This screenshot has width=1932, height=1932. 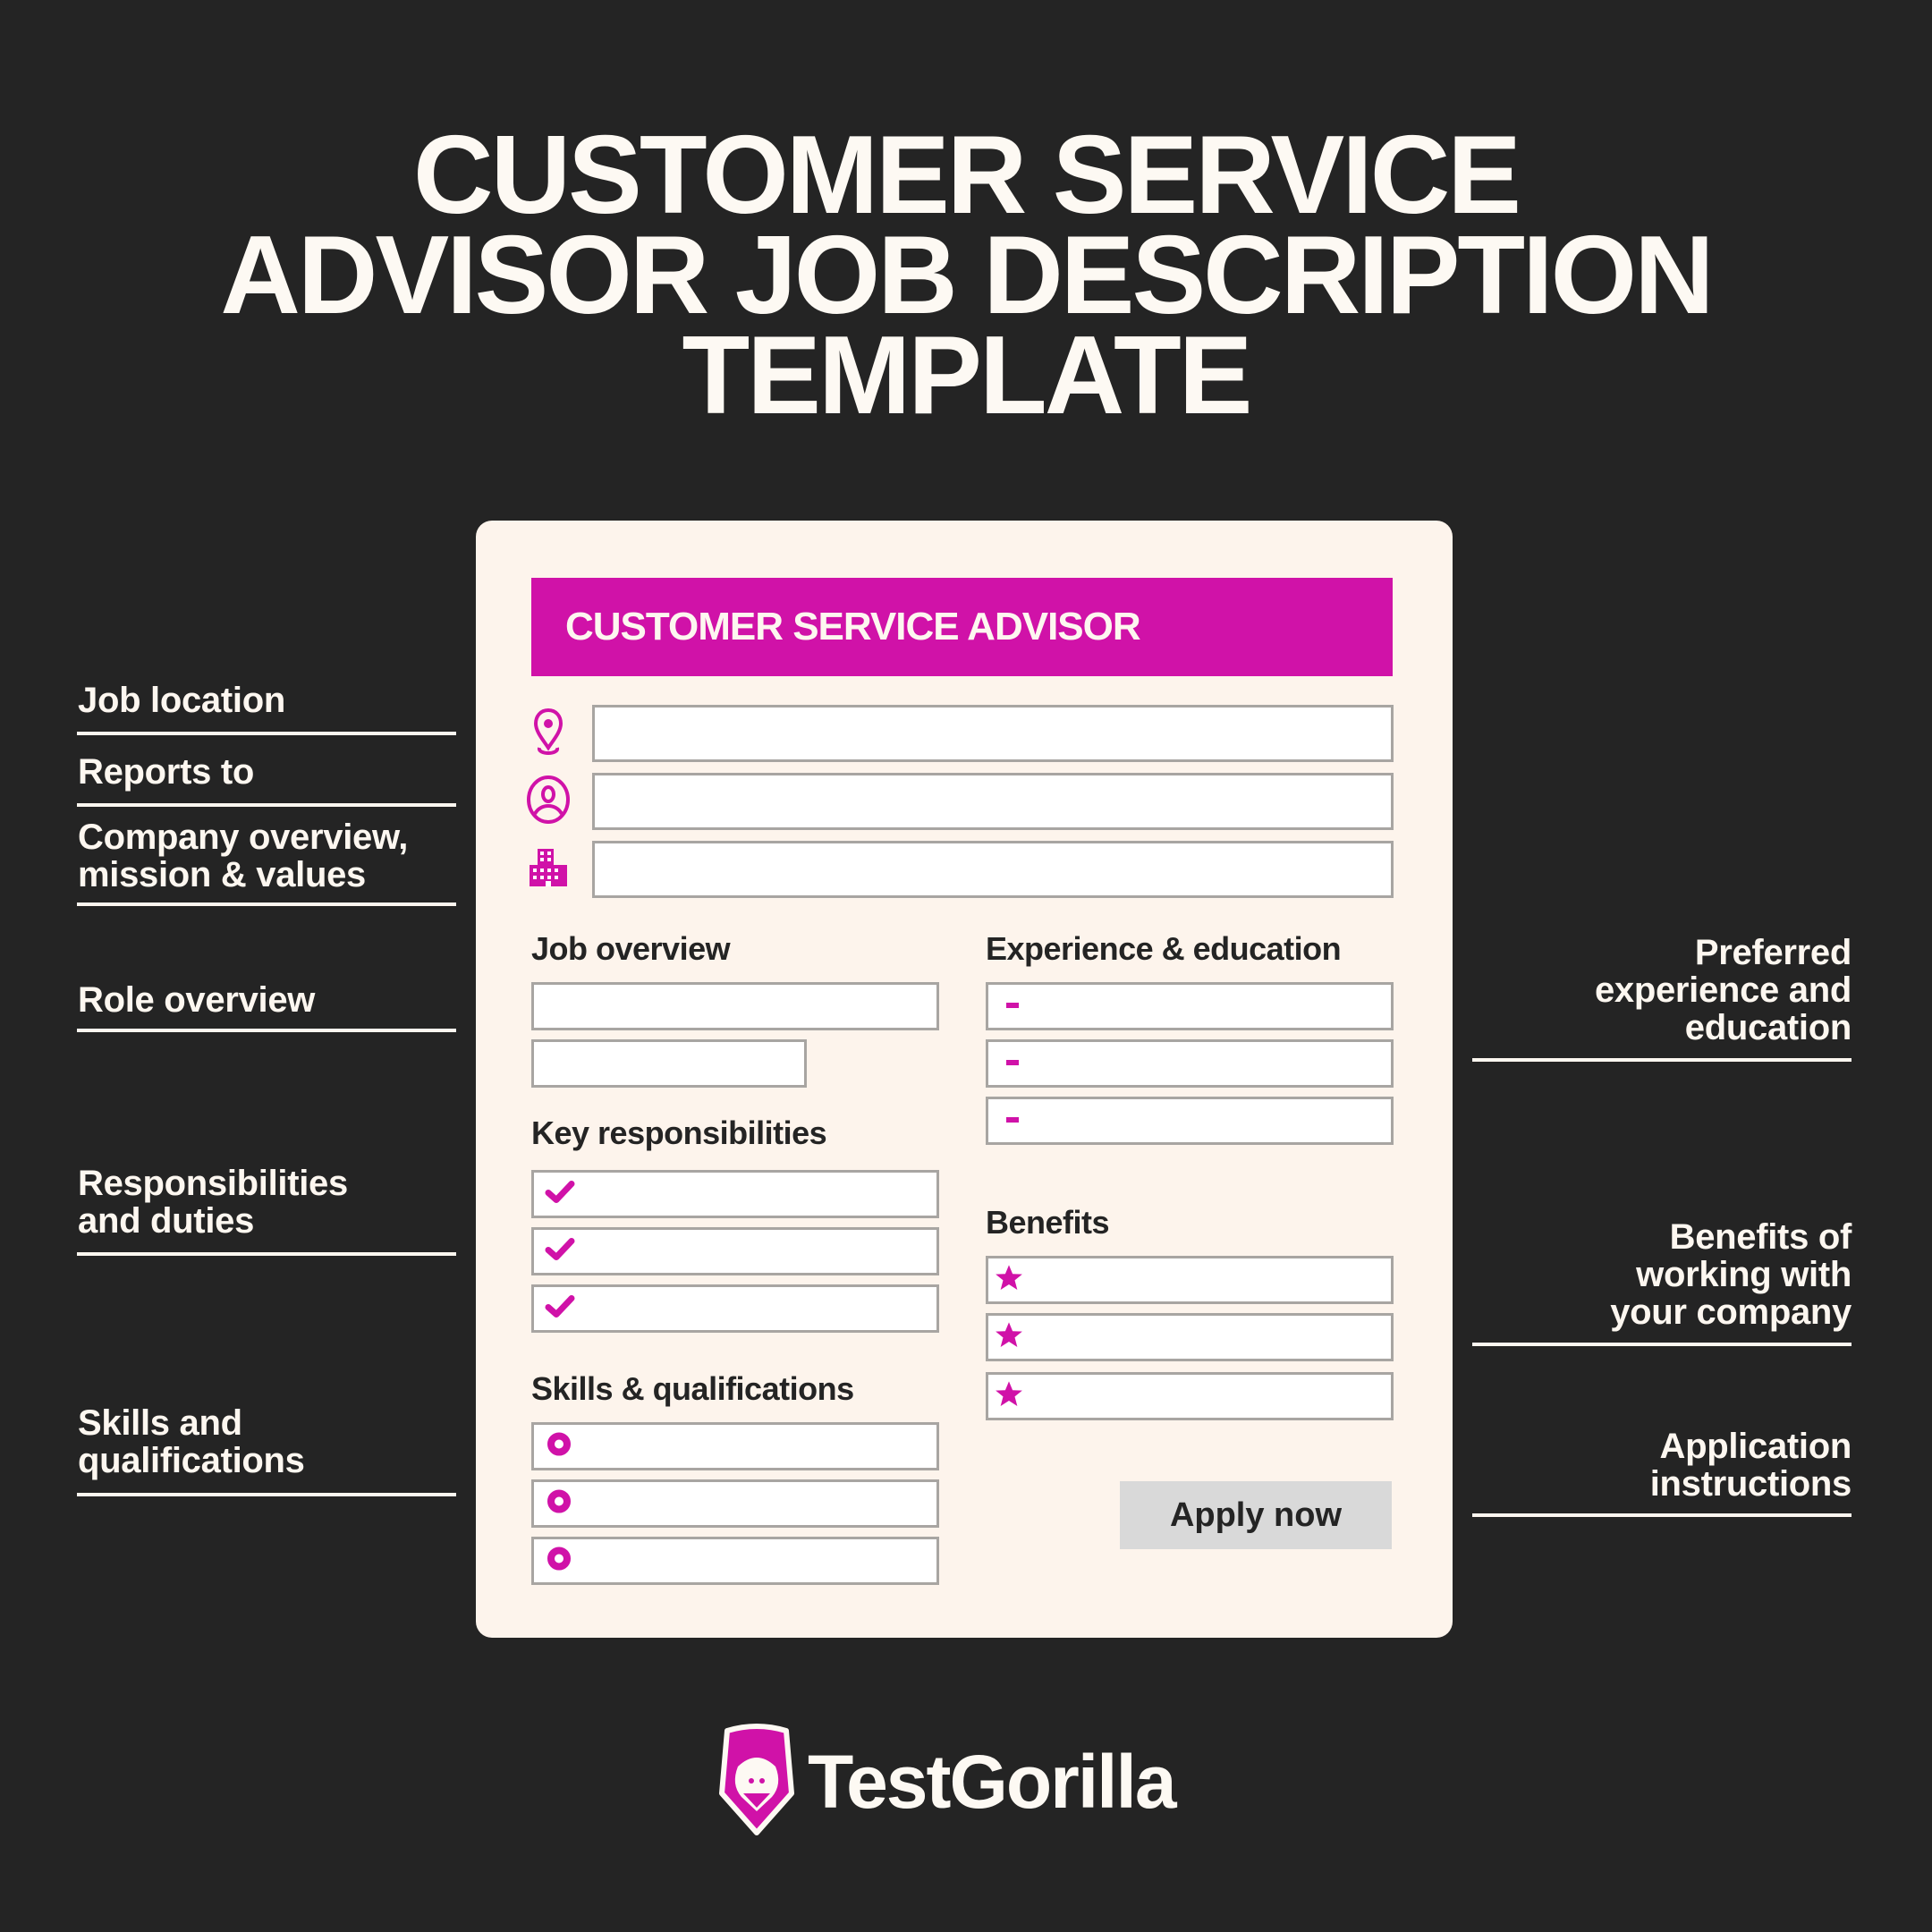 I want to click on section-heading-job-overview: Job overview, so click(x=631, y=948).